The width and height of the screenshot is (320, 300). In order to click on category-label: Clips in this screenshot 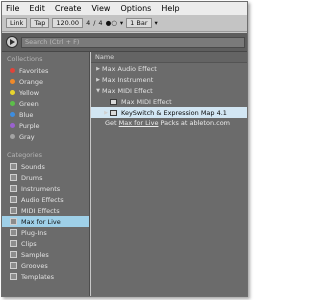, I will do `click(29, 243)`.